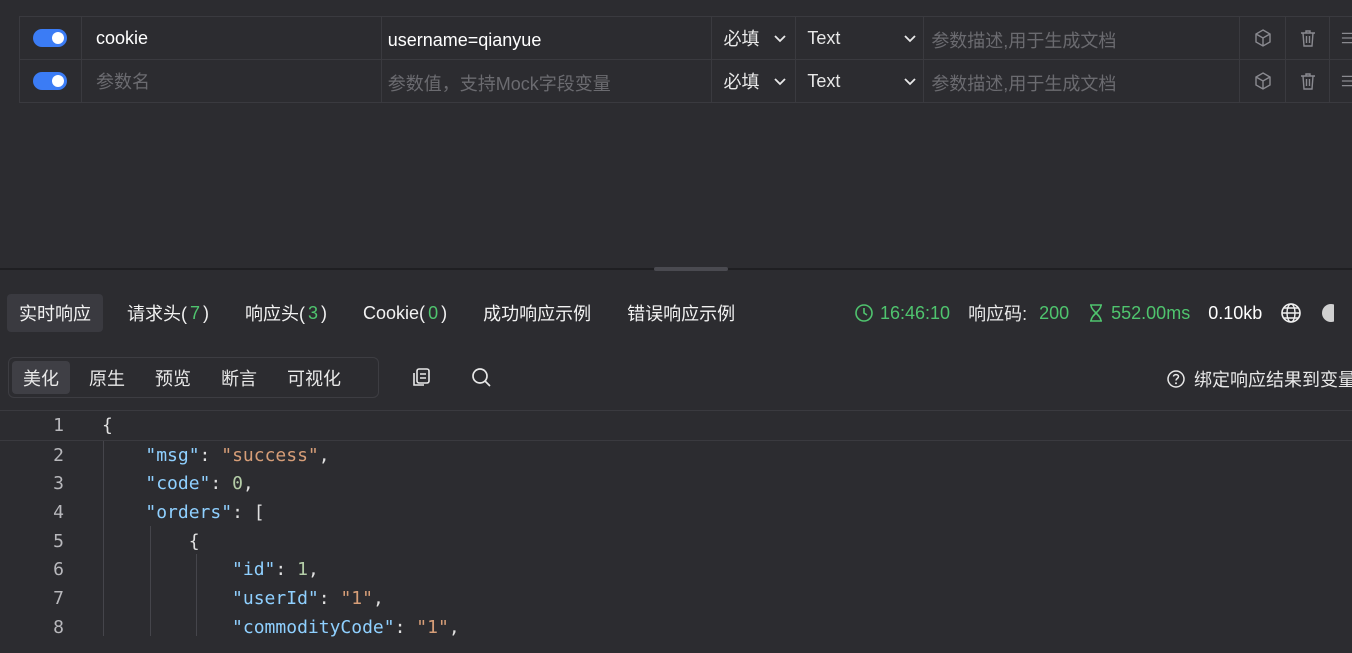  I want to click on param-name-field: cookie, so click(232, 38).